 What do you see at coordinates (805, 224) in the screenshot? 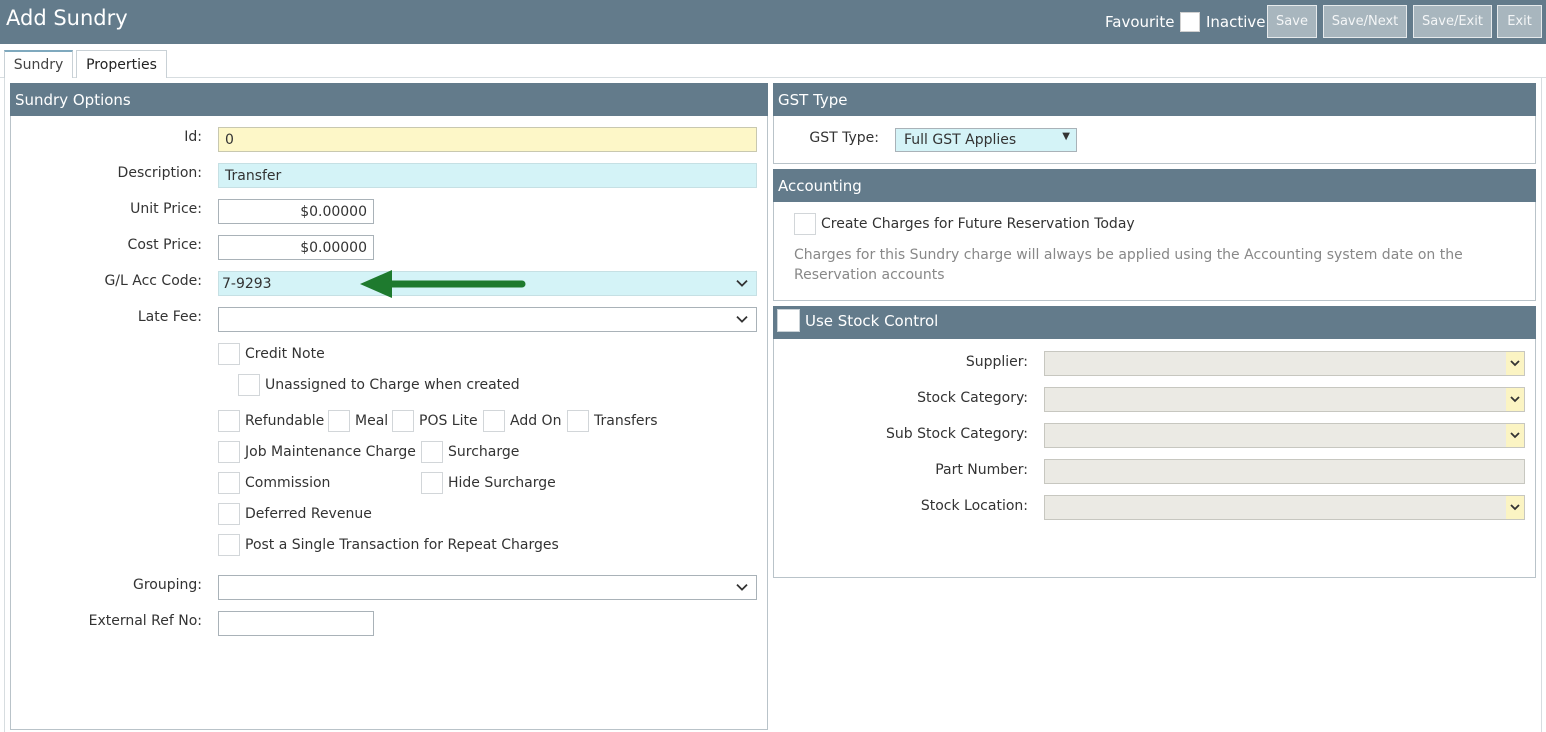
I see `future-charges-checkbox` at bounding box center [805, 224].